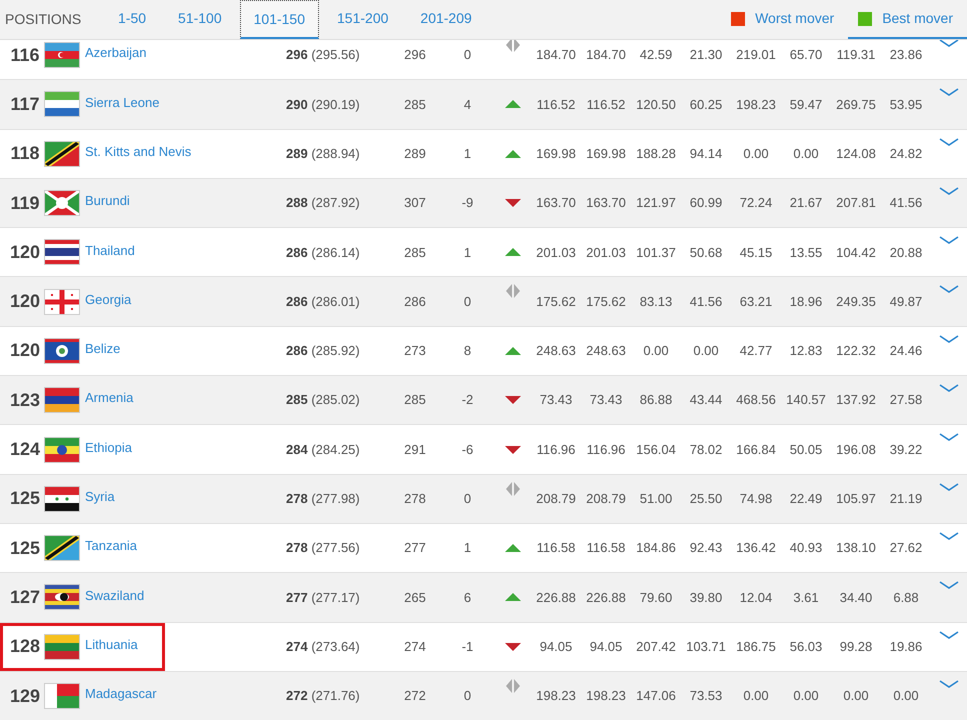  What do you see at coordinates (111, 644) in the screenshot?
I see `country-link: Lithuania` at bounding box center [111, 644].